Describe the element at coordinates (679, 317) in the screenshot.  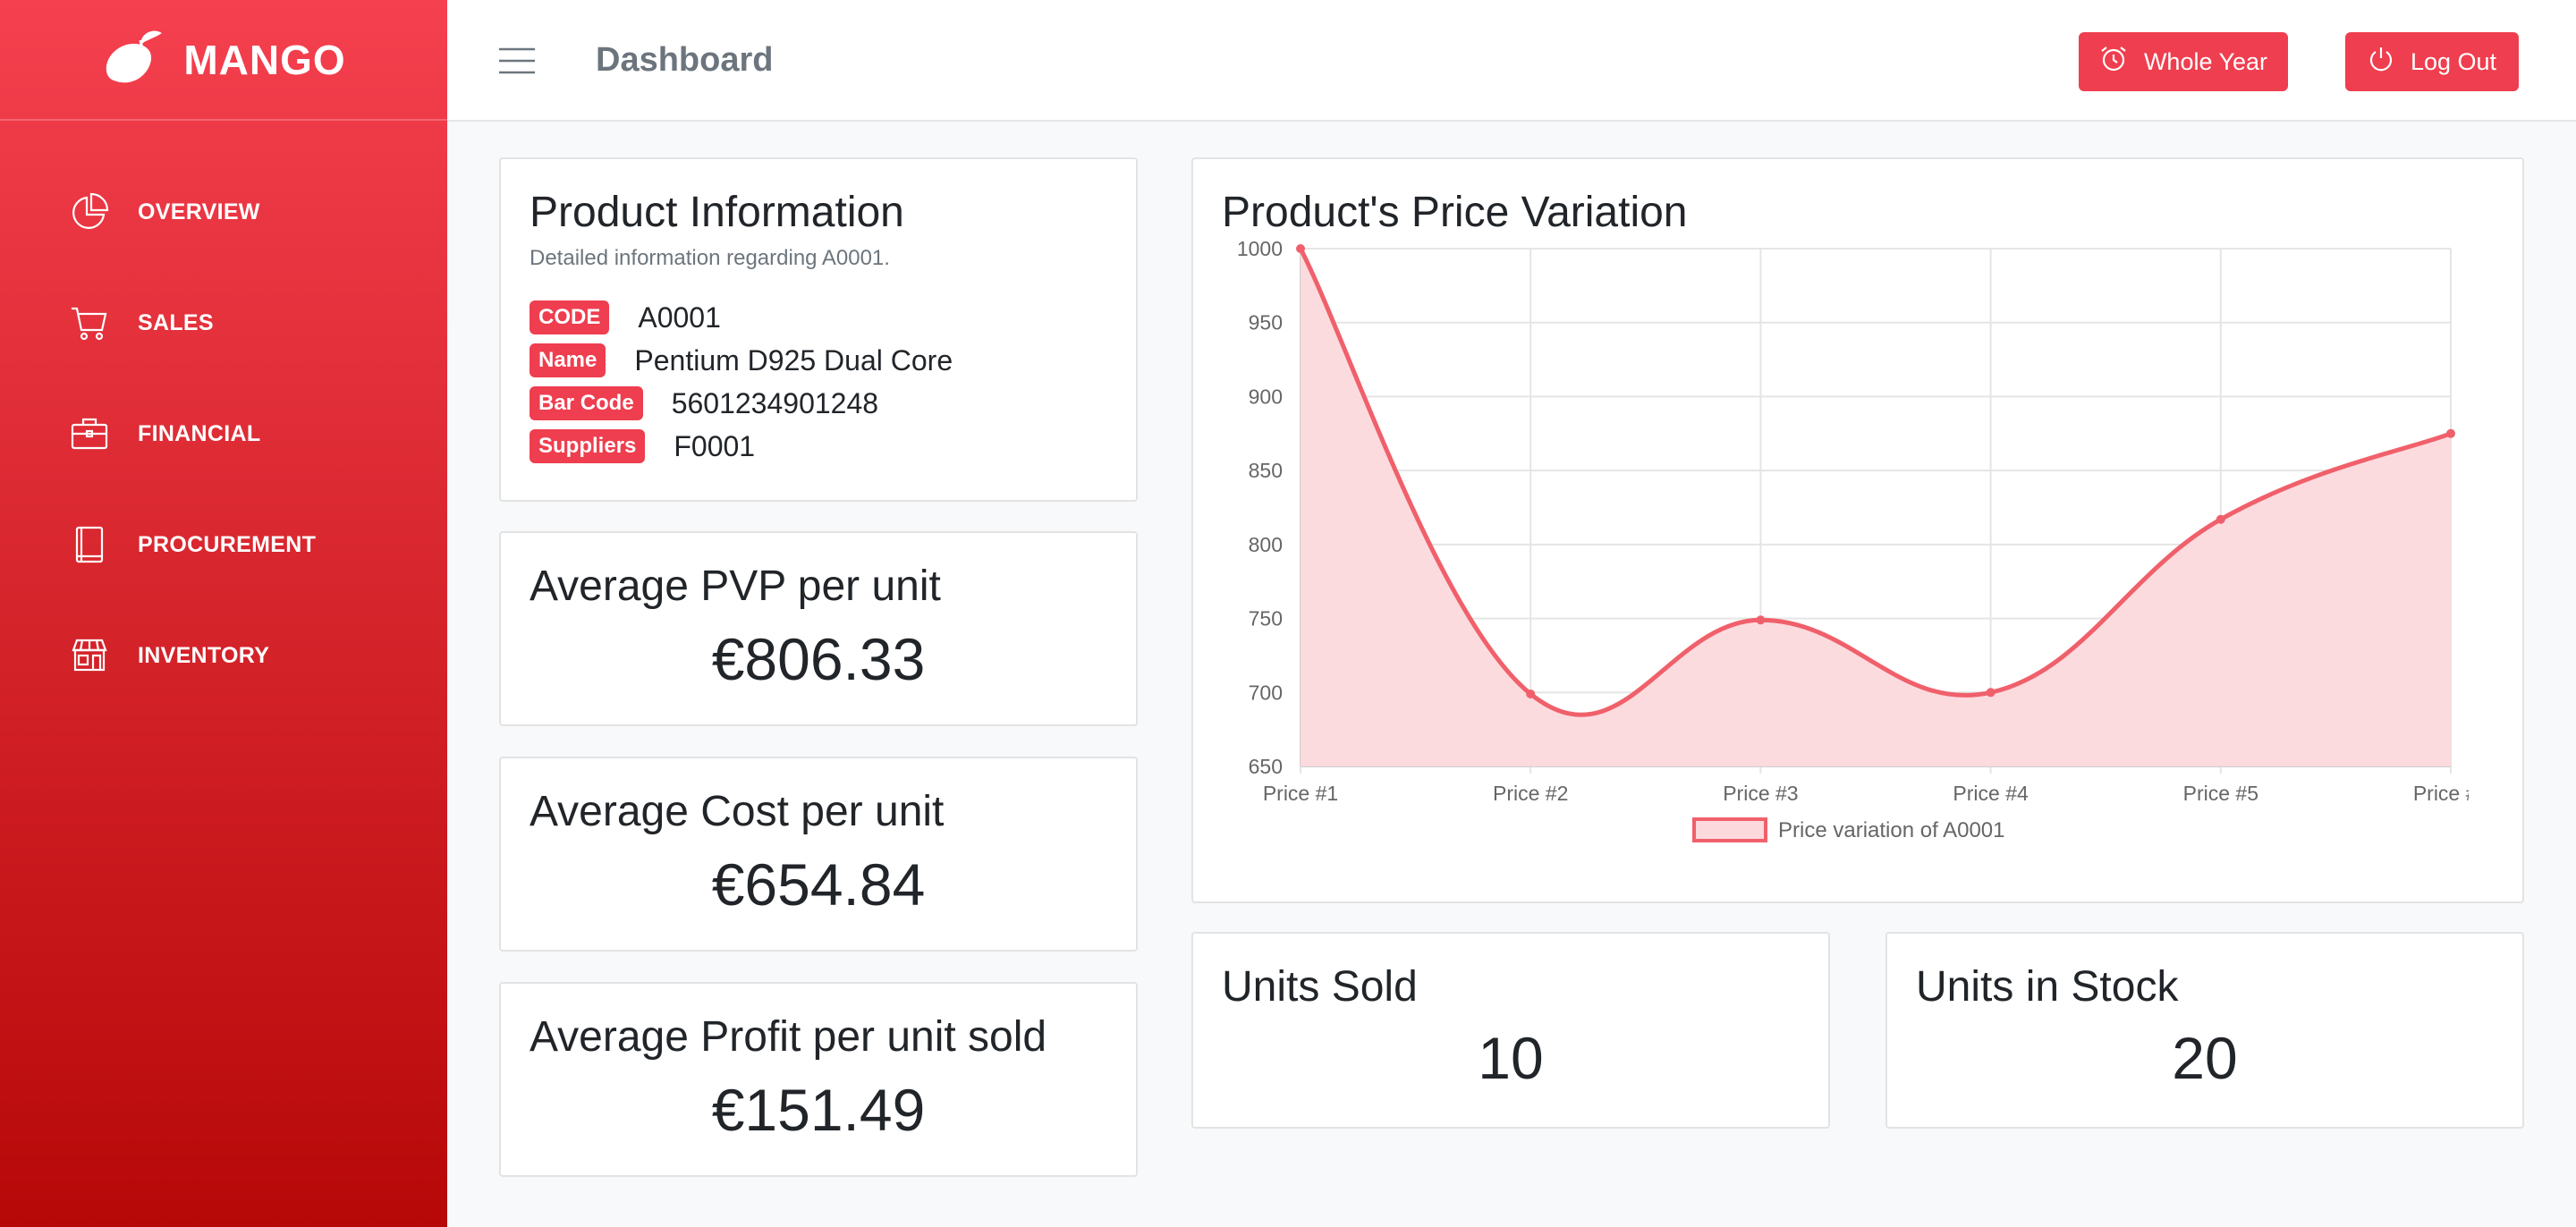
I see `code-value: A0001` at that location.